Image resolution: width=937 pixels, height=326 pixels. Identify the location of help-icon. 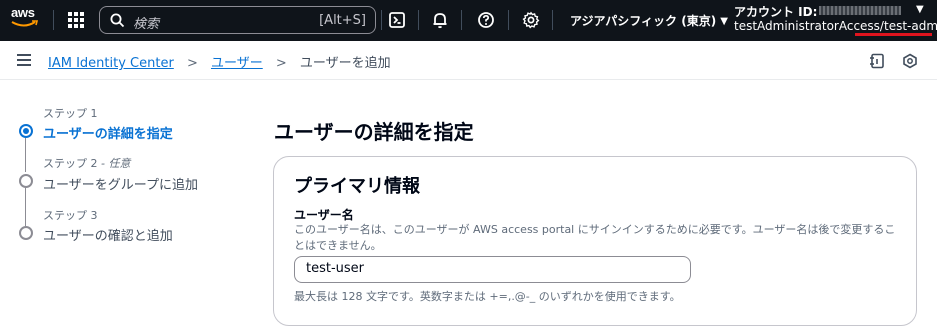
(486, 20).